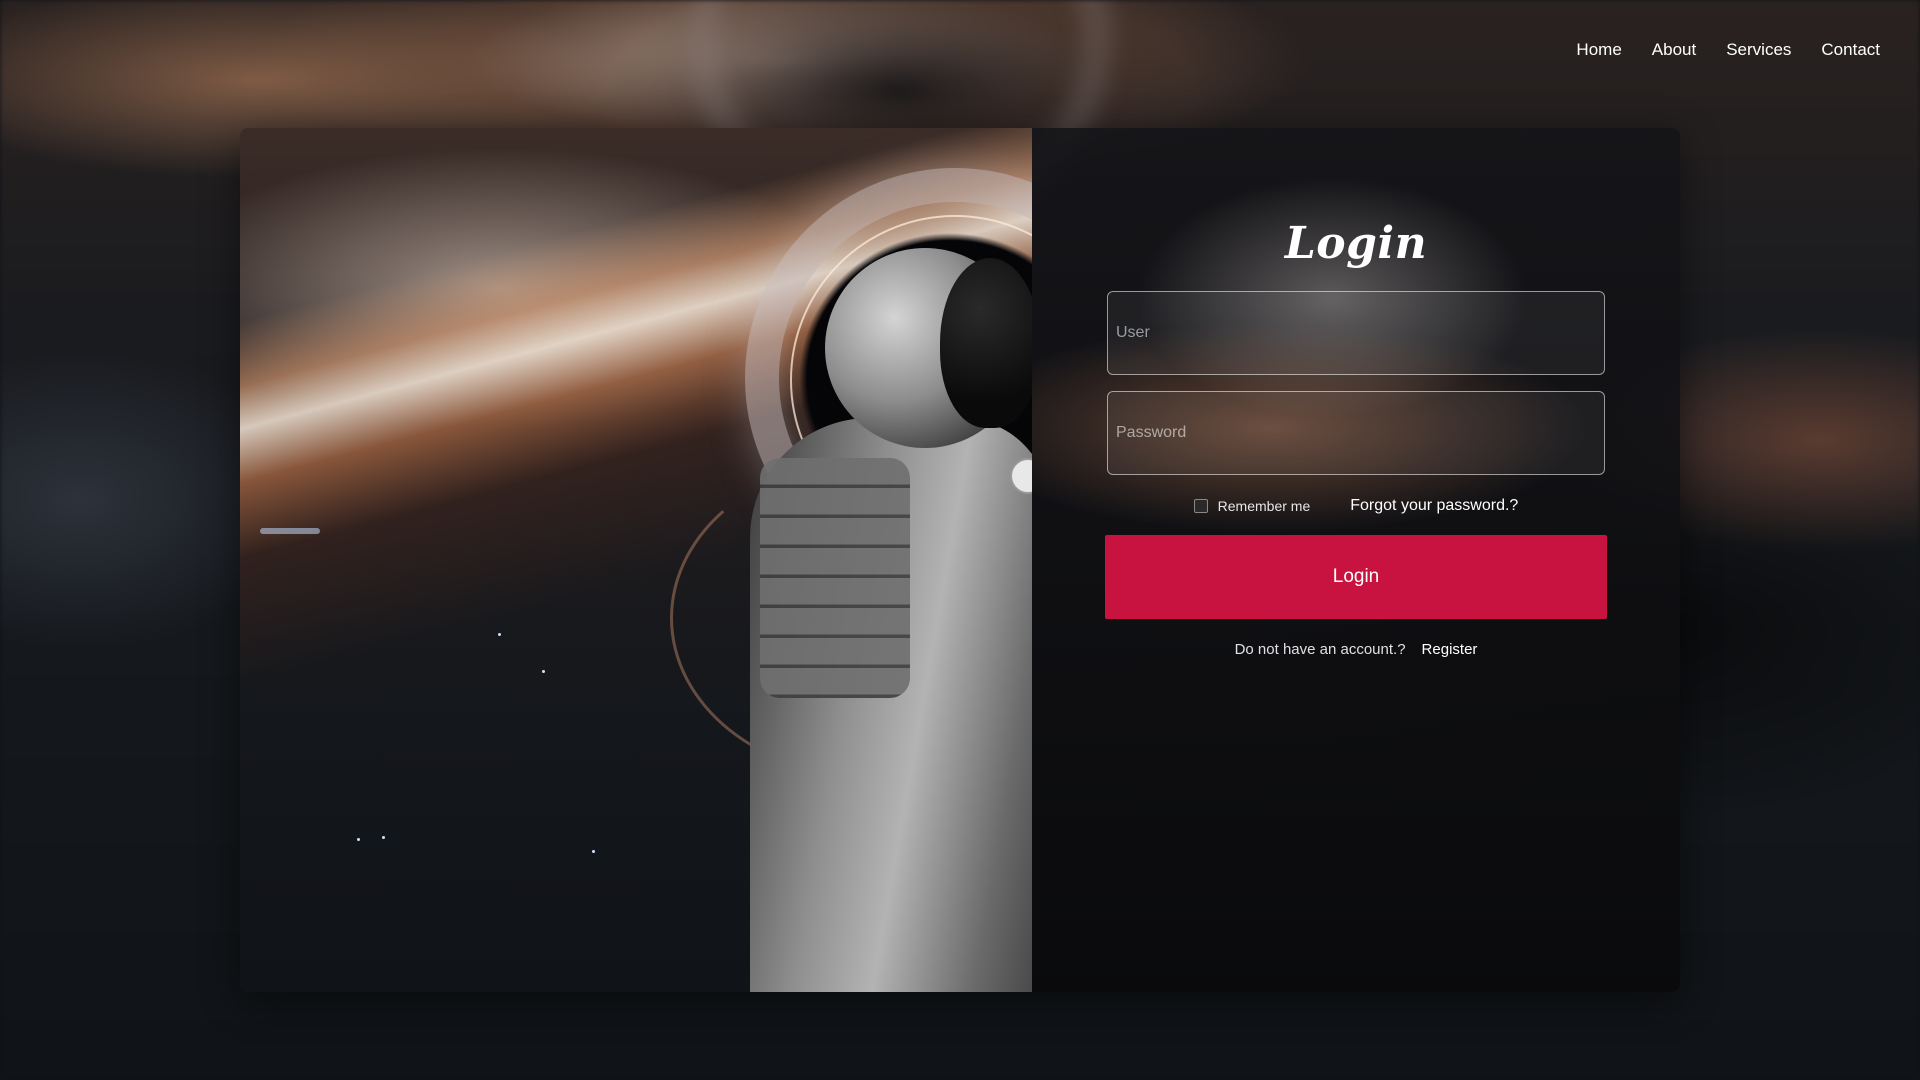 This screenshot has height=1080, width=1920. Describe the element at coordinates (986, 343) in the screenshot. I see `astronaut-visor` at that location.